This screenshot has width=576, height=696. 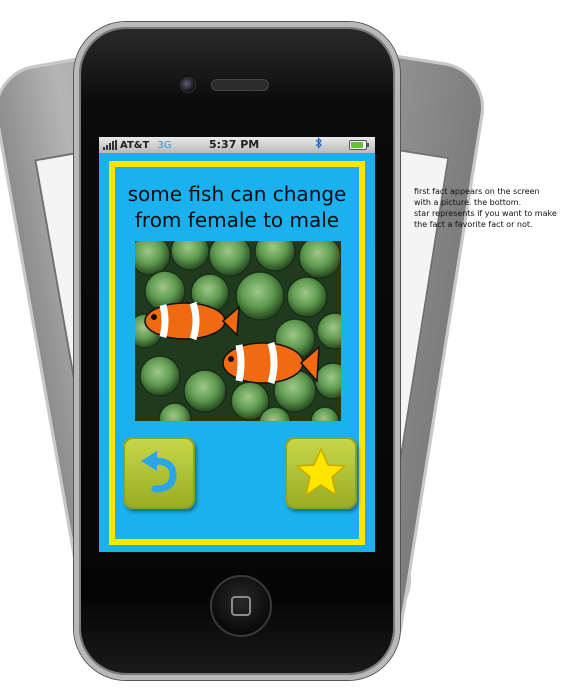 I want to click on status-bar: AT&T 3G 5:37 PM, so click(x=237, y=145).